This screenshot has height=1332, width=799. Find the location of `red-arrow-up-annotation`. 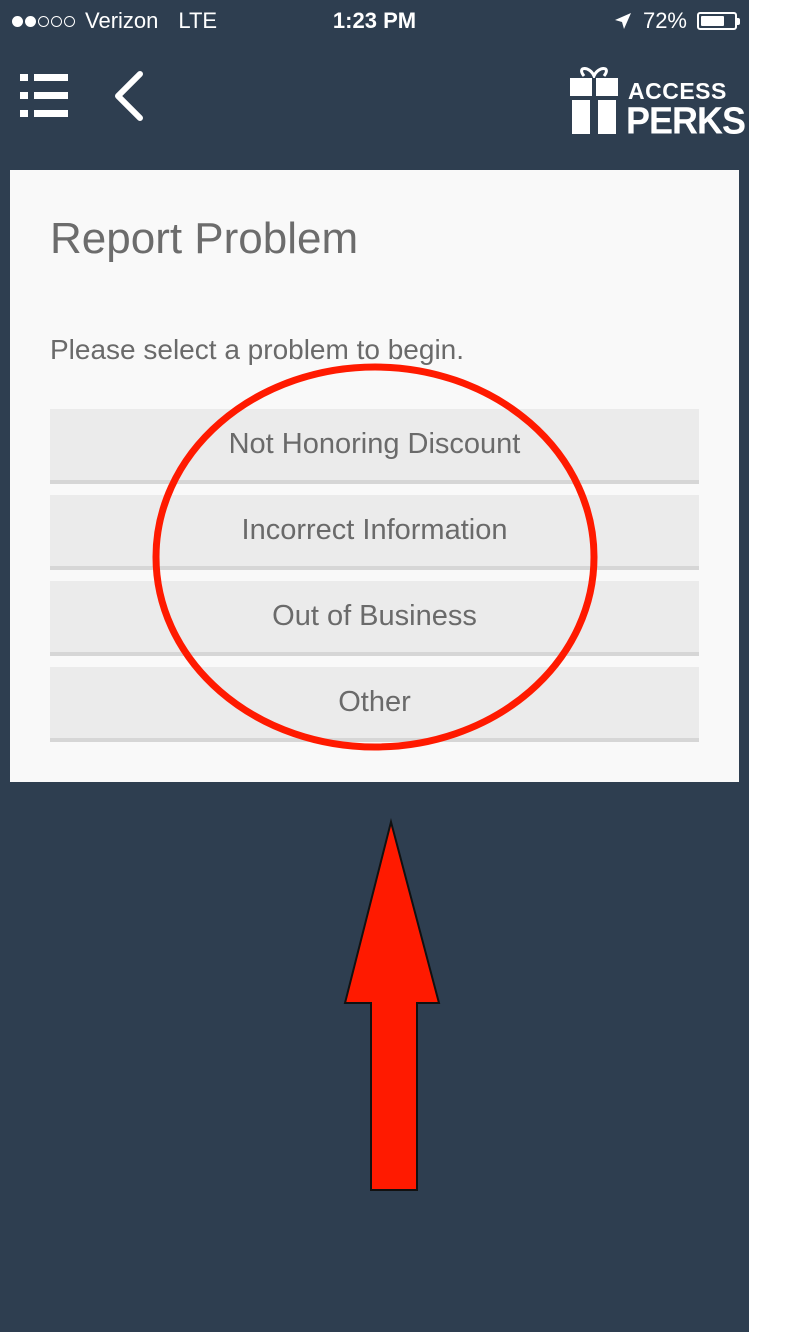

red-arrow-up-annotation is located at coordinates (392, 1004).